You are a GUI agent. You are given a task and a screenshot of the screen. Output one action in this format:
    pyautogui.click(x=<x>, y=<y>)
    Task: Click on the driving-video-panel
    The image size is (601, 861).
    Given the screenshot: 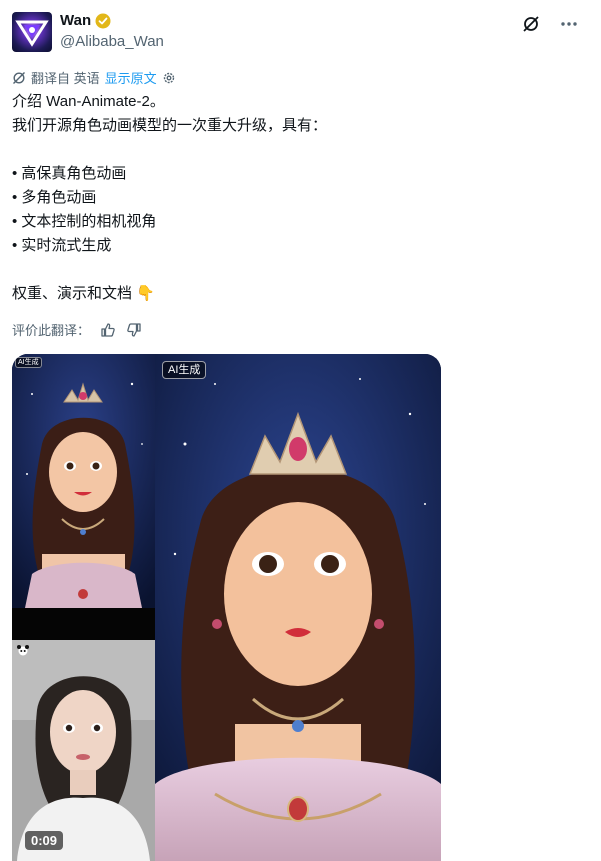 What is the action you would take?
    pyautogui.click(x=83, y=750)
    